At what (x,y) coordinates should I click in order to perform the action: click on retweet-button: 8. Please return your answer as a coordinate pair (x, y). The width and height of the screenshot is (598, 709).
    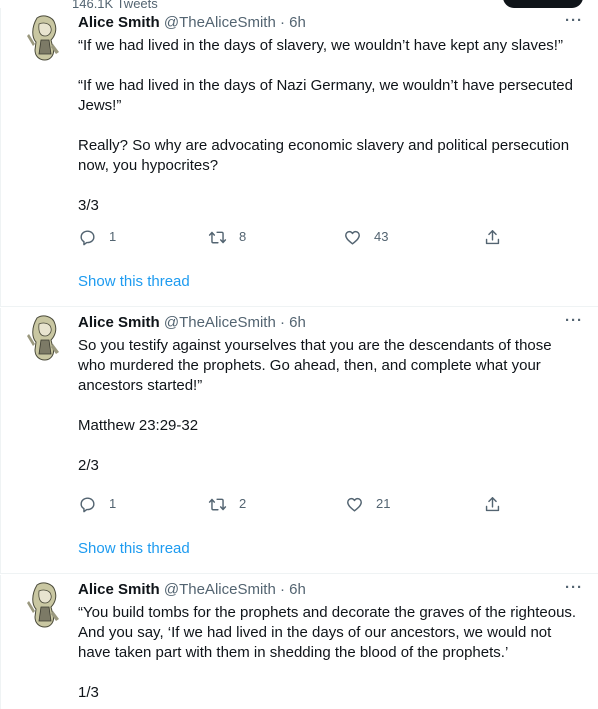
    Looking at the image, I should click on (227, 237).